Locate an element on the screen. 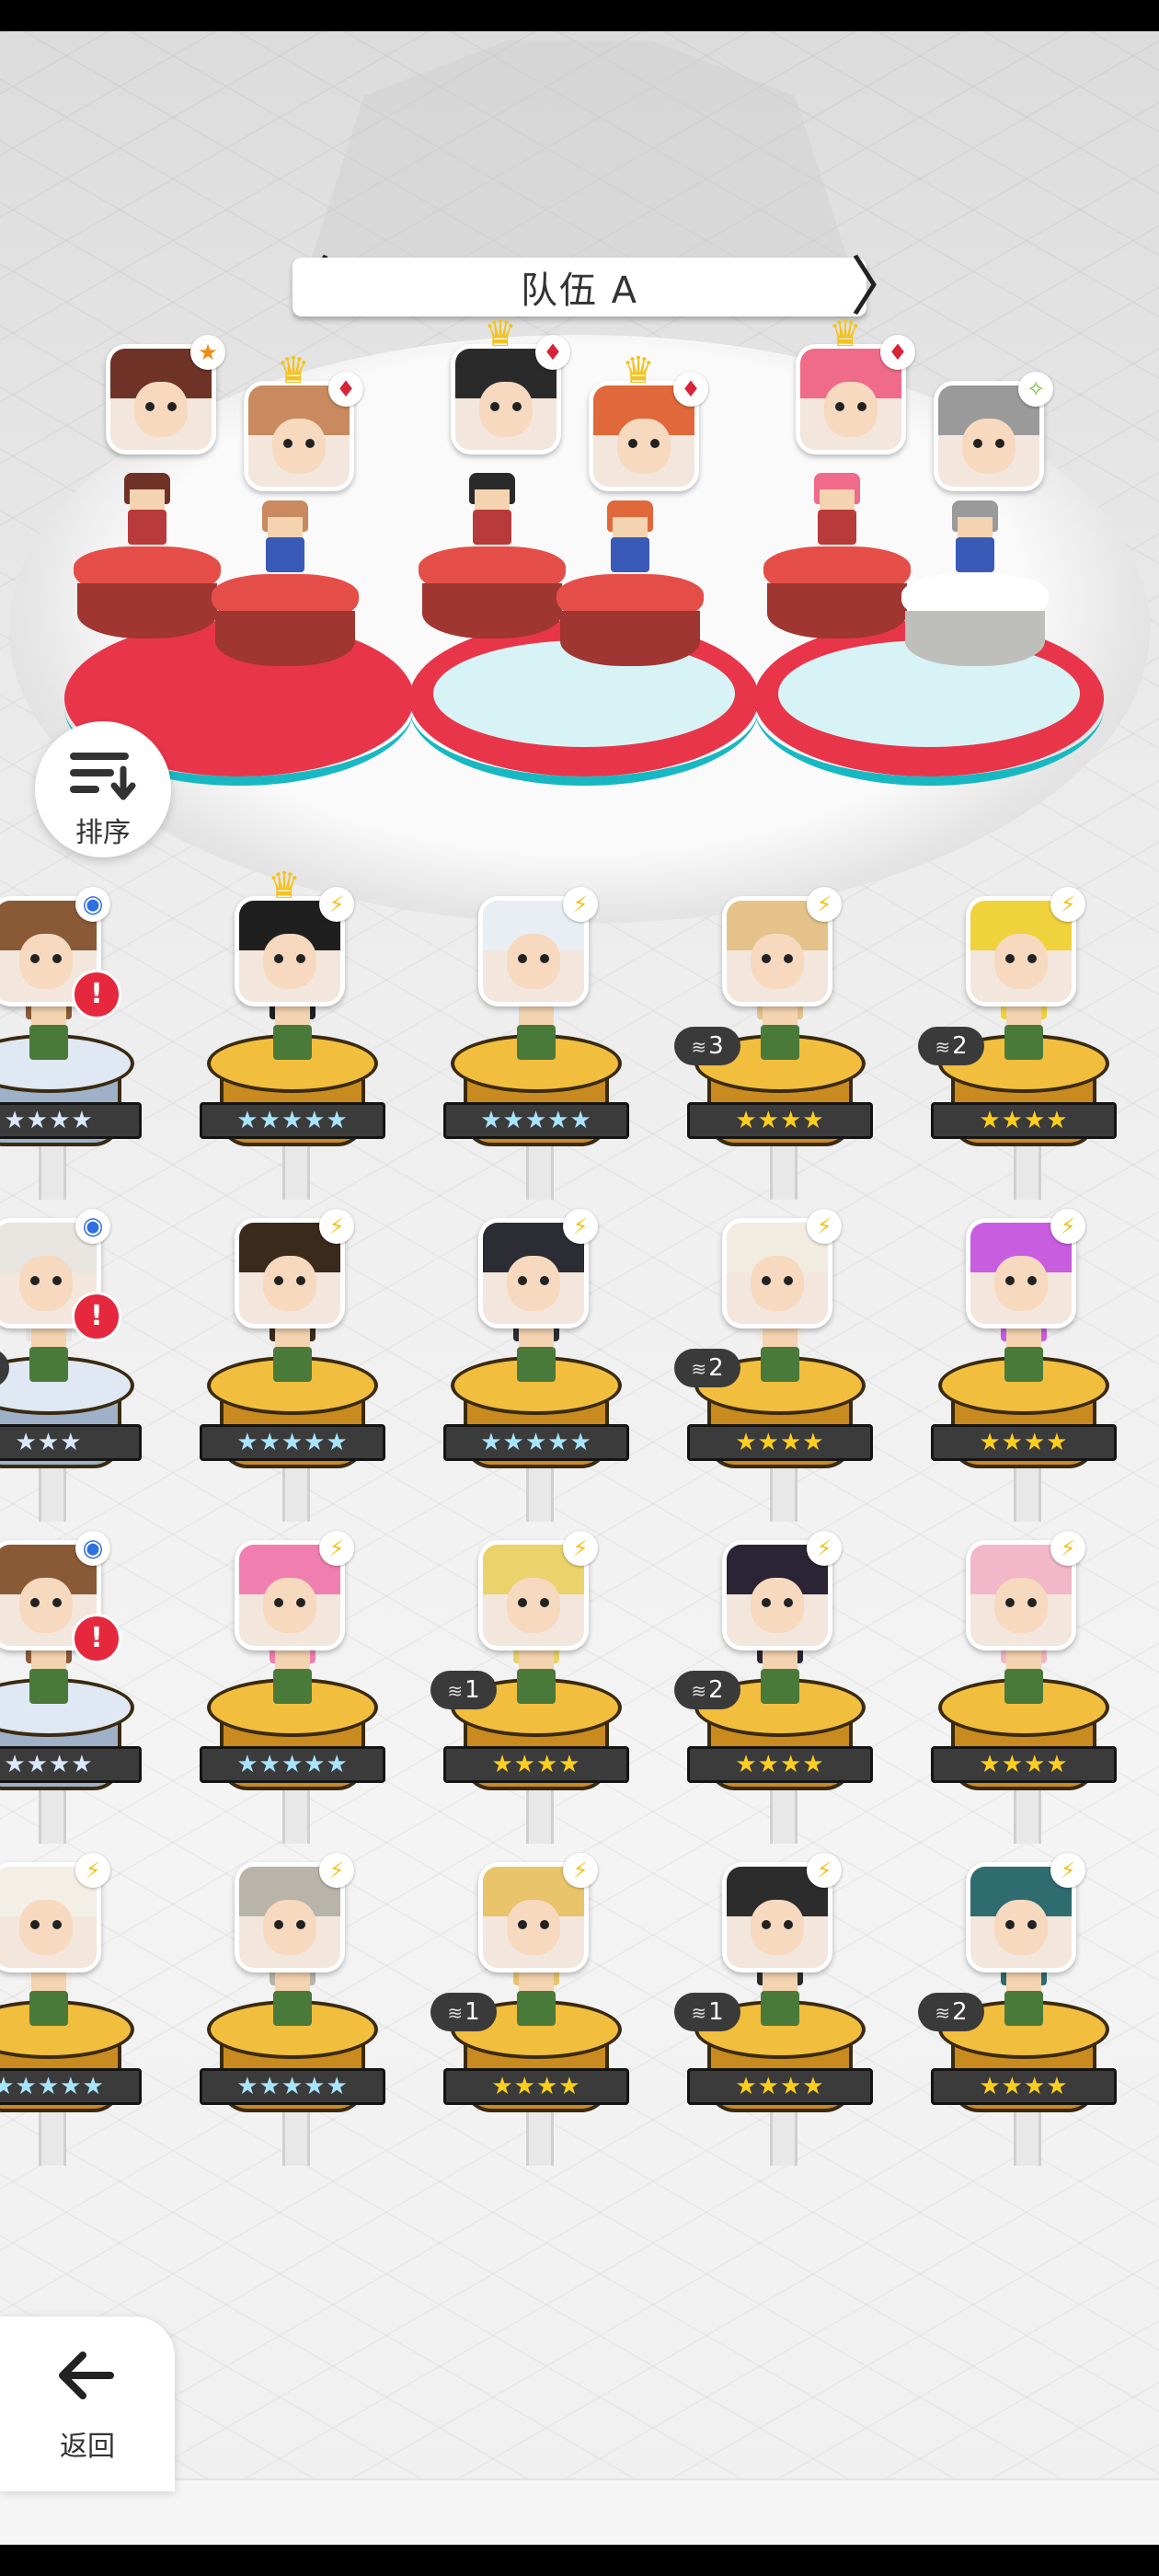  hero-portrait: ★ is located at coordinates (165, 394).